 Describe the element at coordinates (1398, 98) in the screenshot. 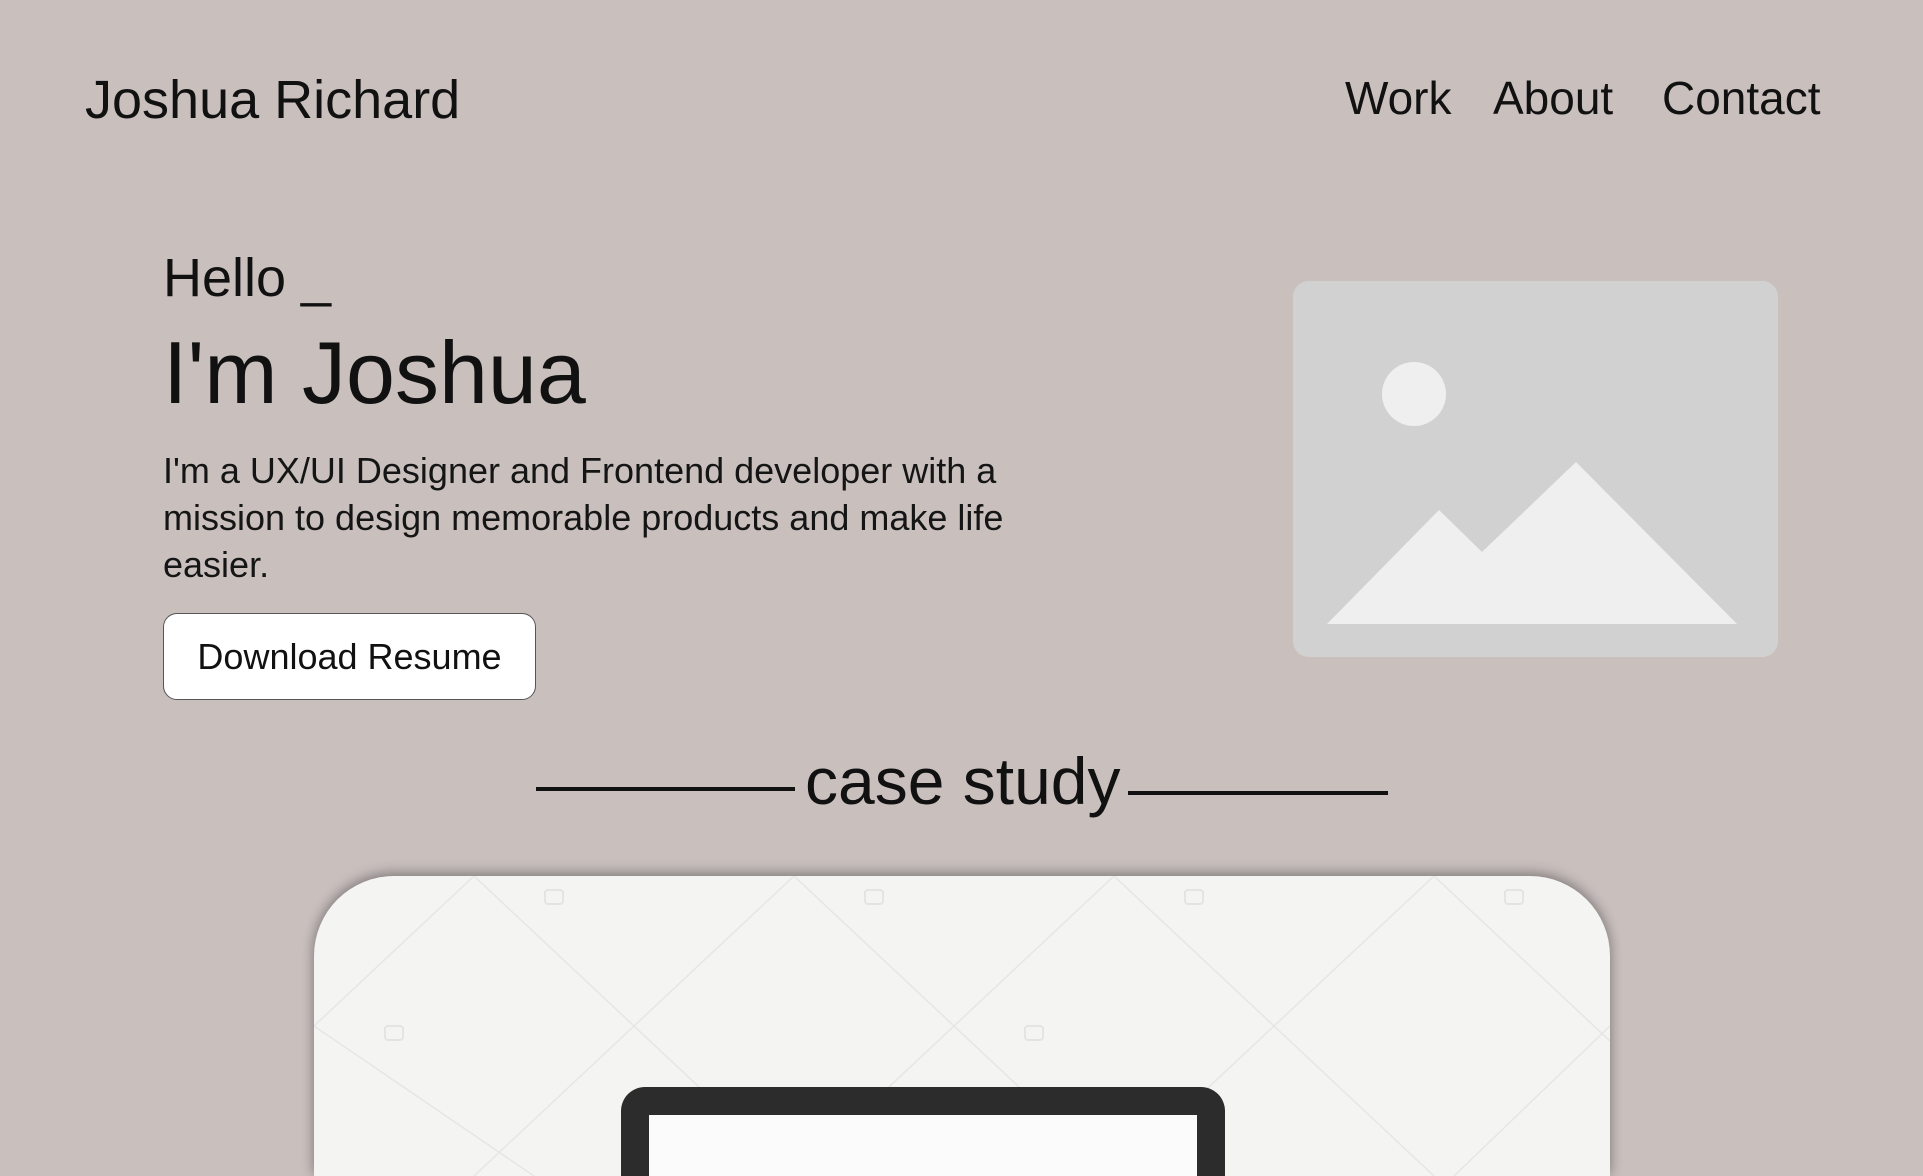

I see `nav-link-work: Work` at that location.